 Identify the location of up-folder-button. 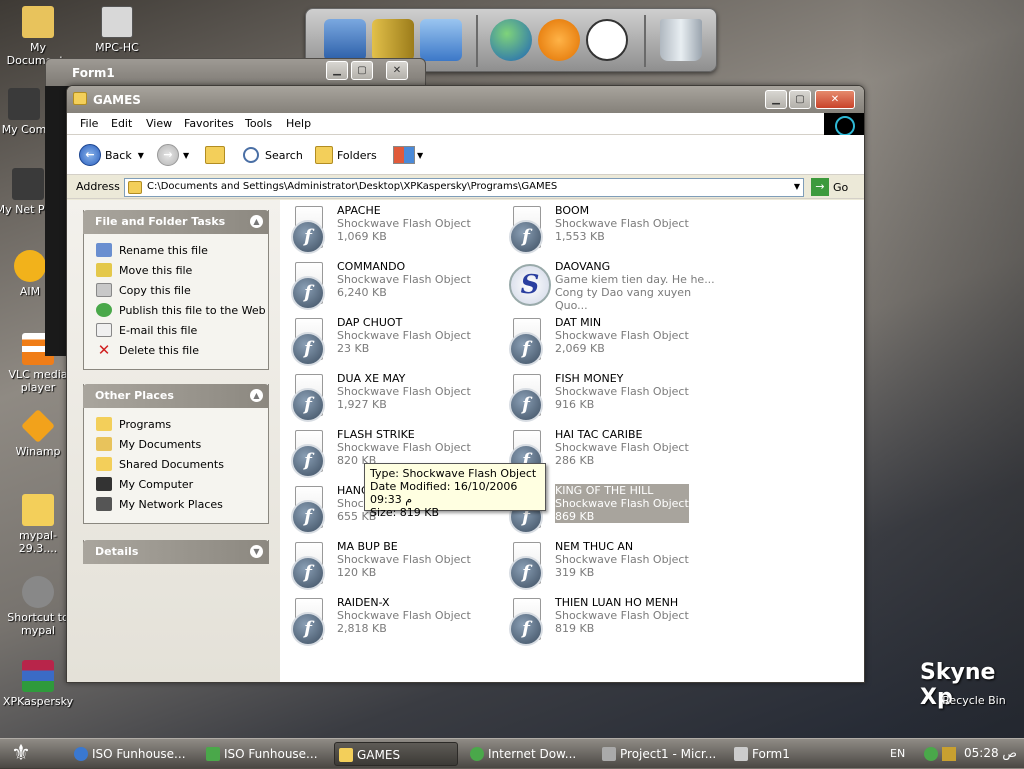
(217, 155).